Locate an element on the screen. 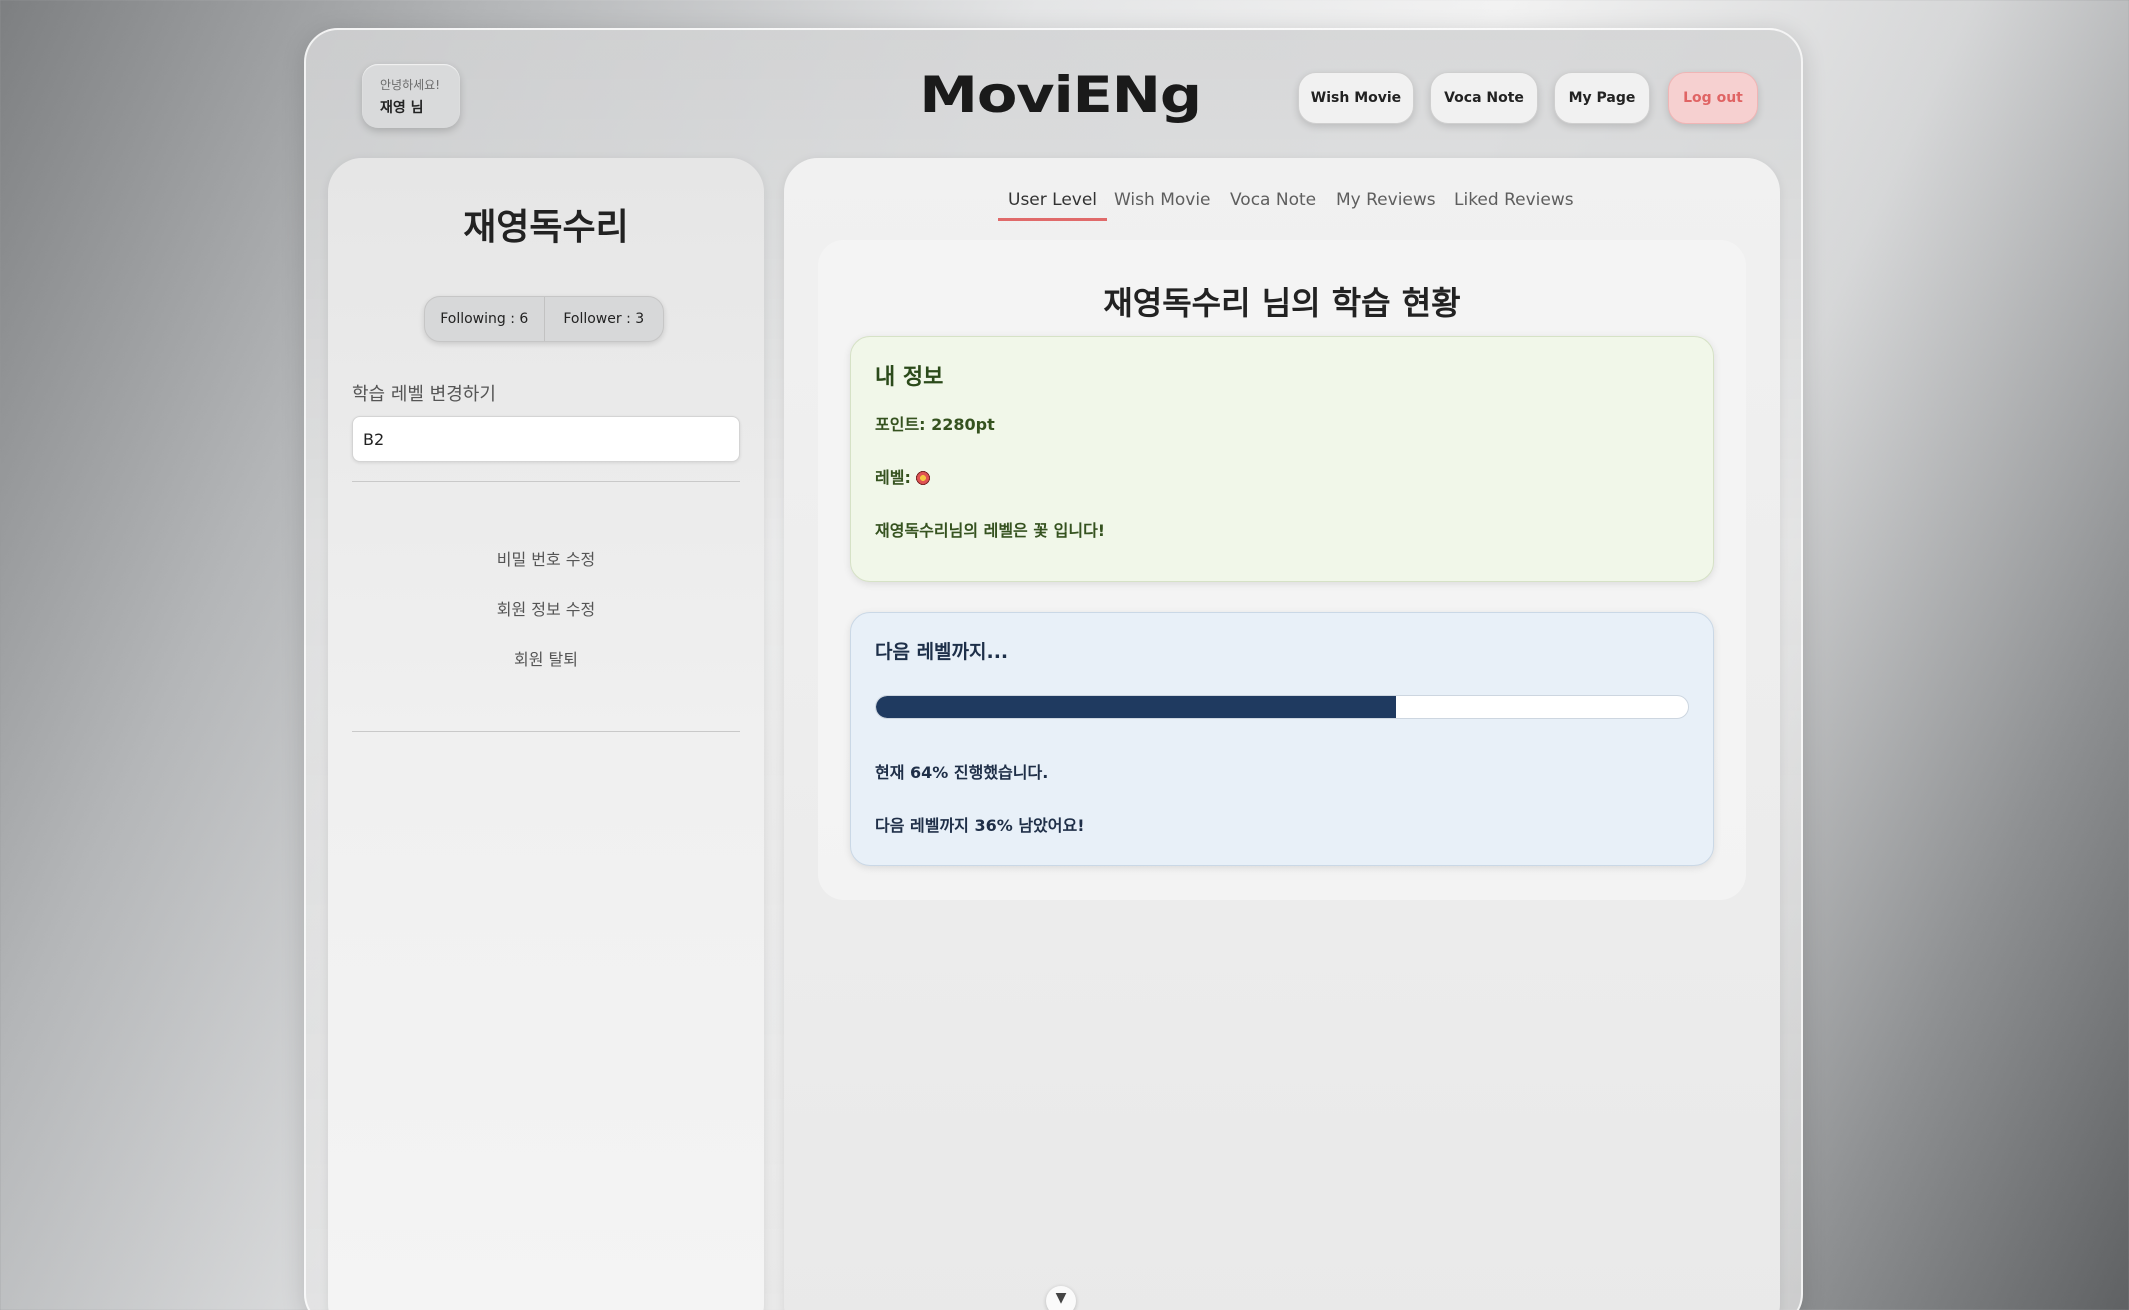  level-label: 레벨: is located at coordinates (893, 477).